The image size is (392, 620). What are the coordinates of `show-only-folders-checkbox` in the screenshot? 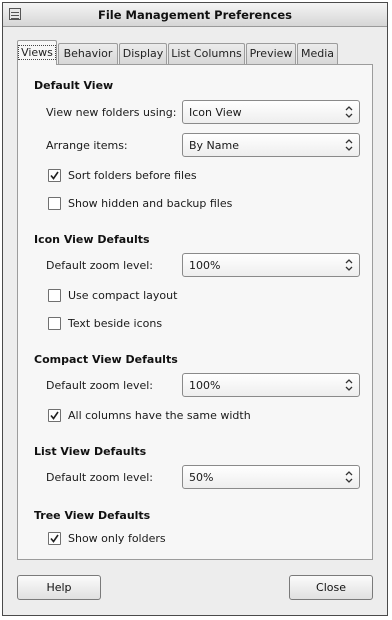 It's located at (54, 538).